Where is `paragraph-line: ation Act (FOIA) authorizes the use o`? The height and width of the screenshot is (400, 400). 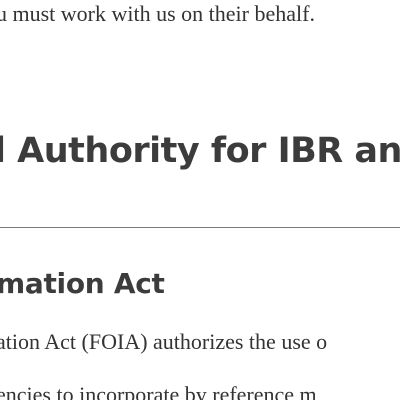
paragraph-line: ation Act (FOIA) authorizes the use o is located at coordinates (164, 341).